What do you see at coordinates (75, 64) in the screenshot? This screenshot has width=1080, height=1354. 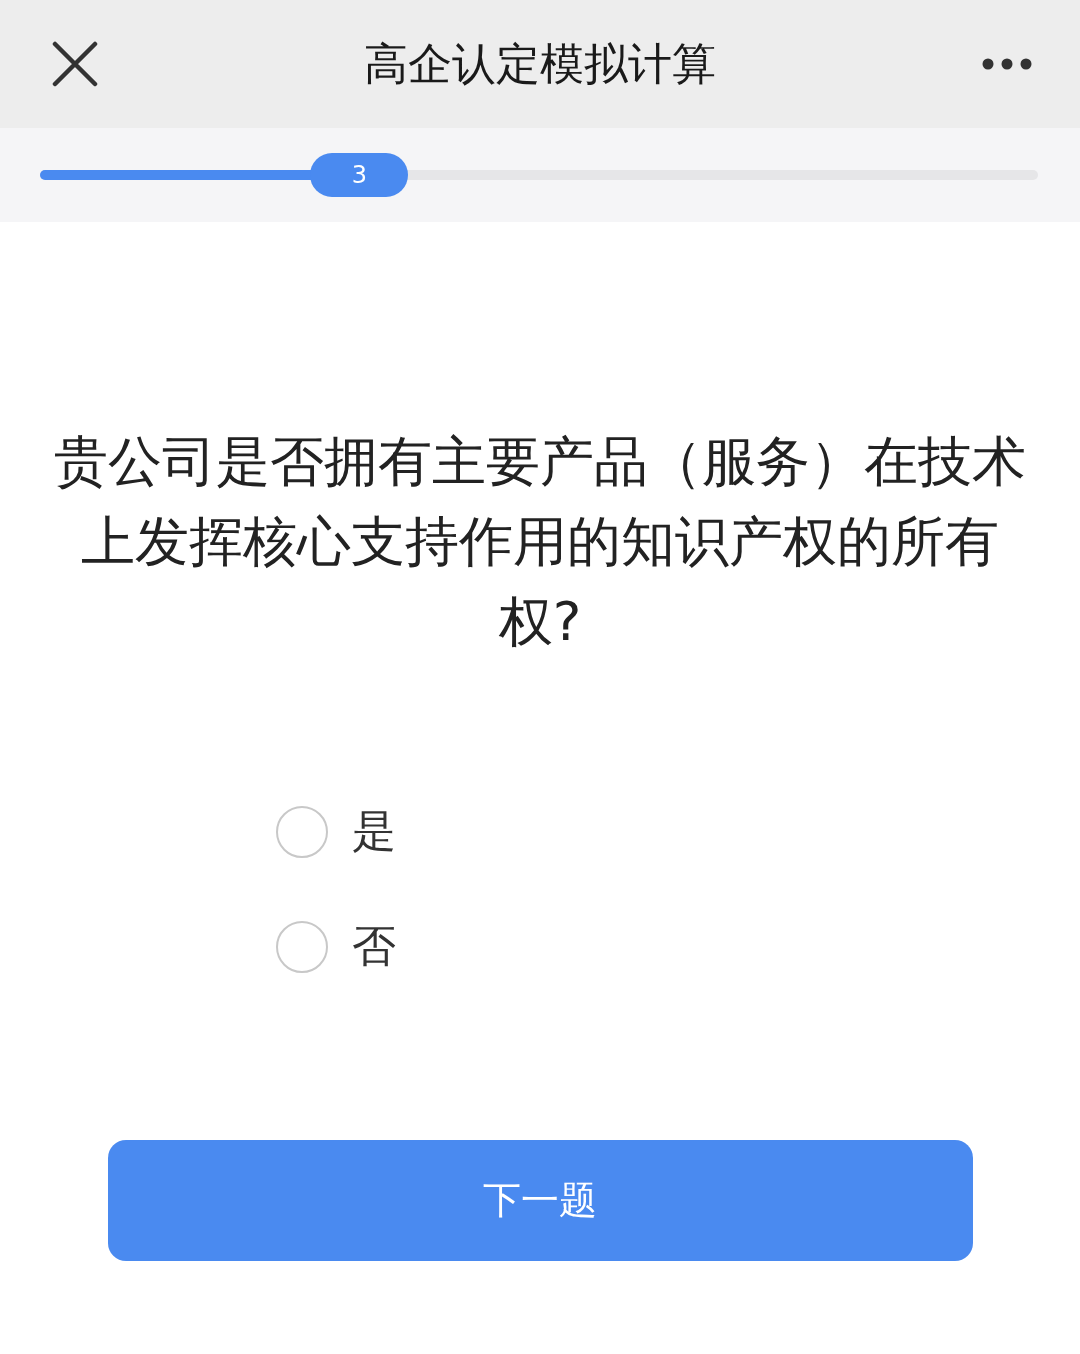 I see `close-icon` at bounding box center [75, 64].